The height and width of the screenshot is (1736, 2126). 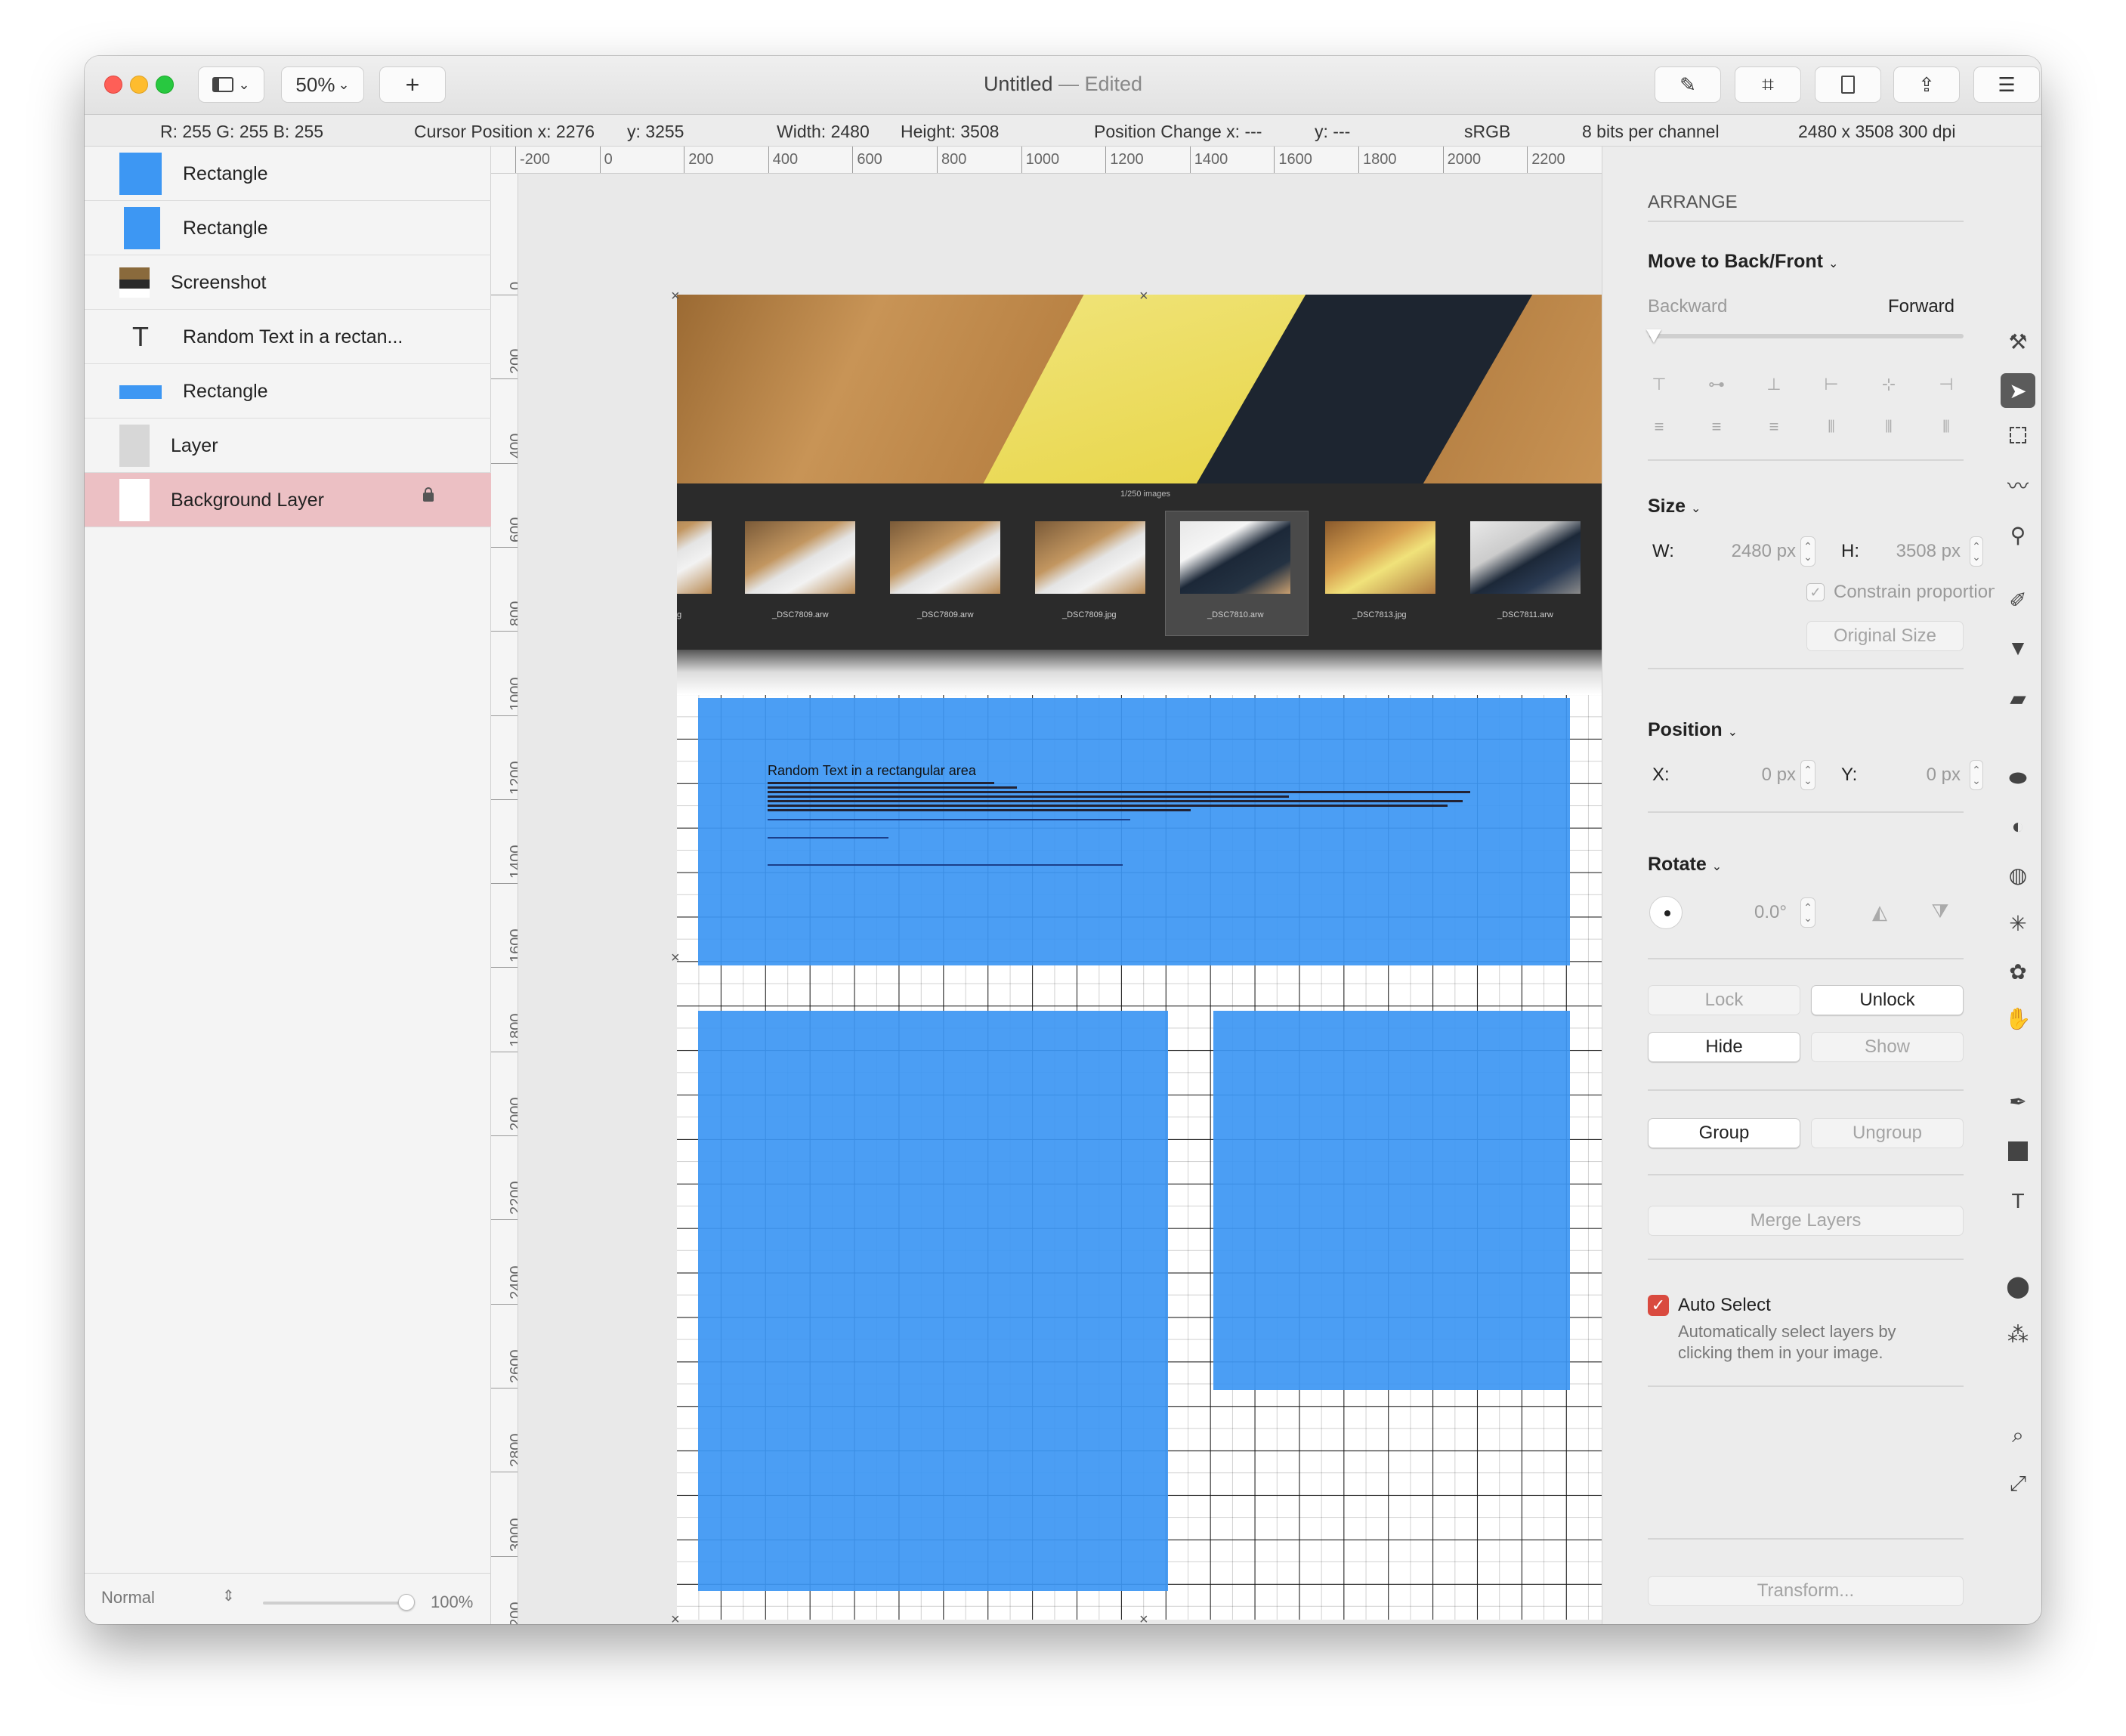 I want to click on layer-name: Rectangle, so click(x=225, y=228).